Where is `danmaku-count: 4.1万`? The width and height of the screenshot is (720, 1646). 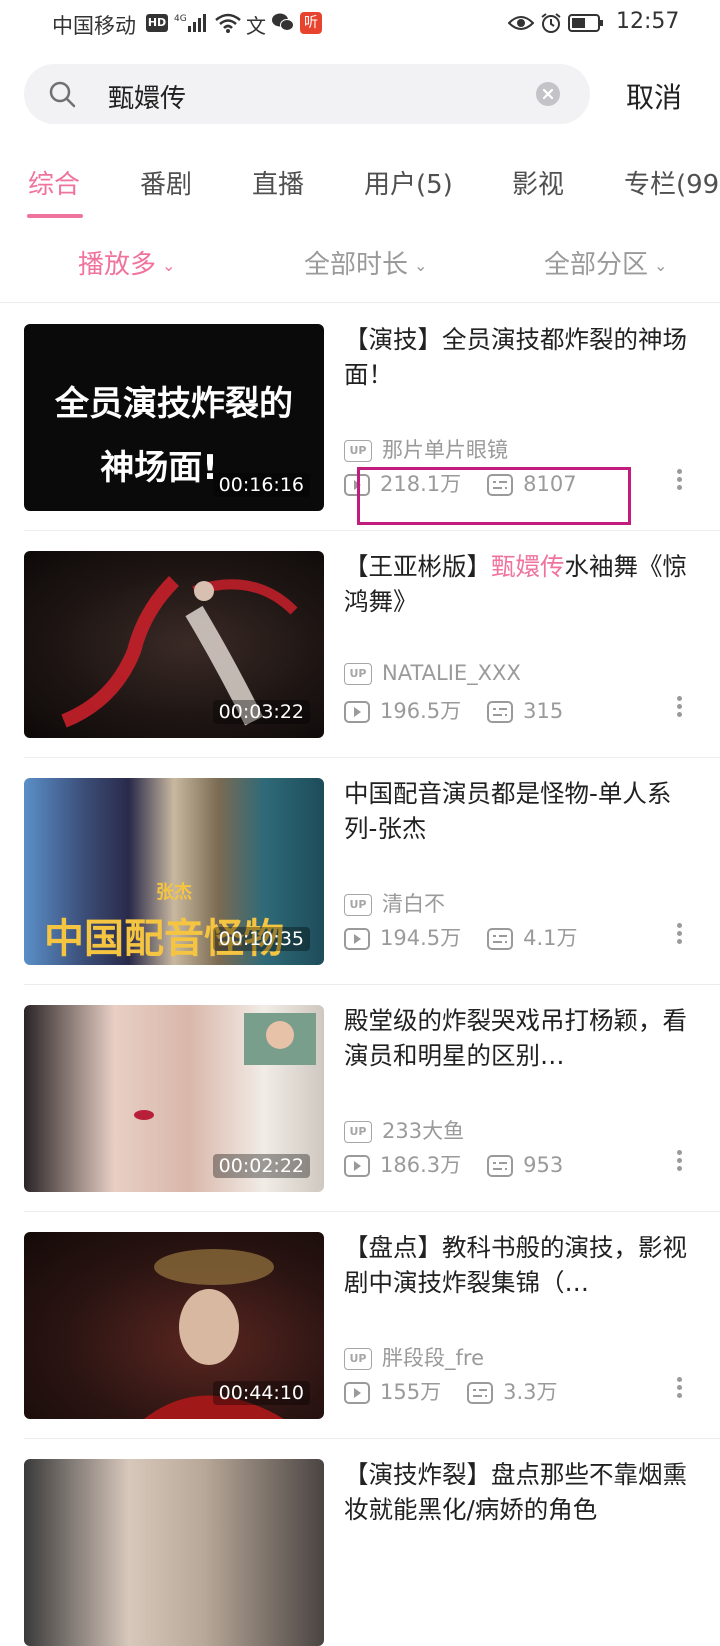
danmaku-count: 4.1万 is located at coordinates (550, 938).